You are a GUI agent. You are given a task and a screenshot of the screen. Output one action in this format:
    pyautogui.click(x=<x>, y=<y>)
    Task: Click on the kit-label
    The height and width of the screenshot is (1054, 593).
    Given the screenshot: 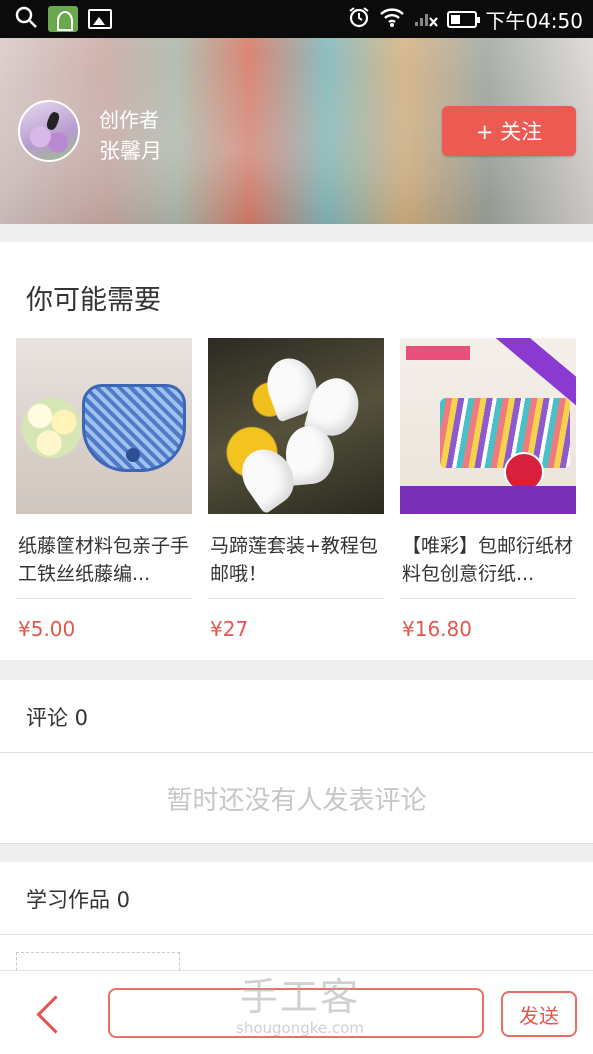 What is the action you would take?
    pyautogui.click(x=438, y=353)
    